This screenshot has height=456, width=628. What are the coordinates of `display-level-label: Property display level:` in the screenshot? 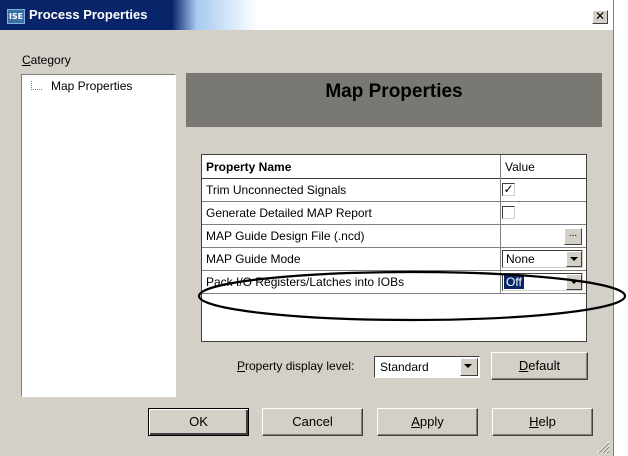 It's located at (295, 366).